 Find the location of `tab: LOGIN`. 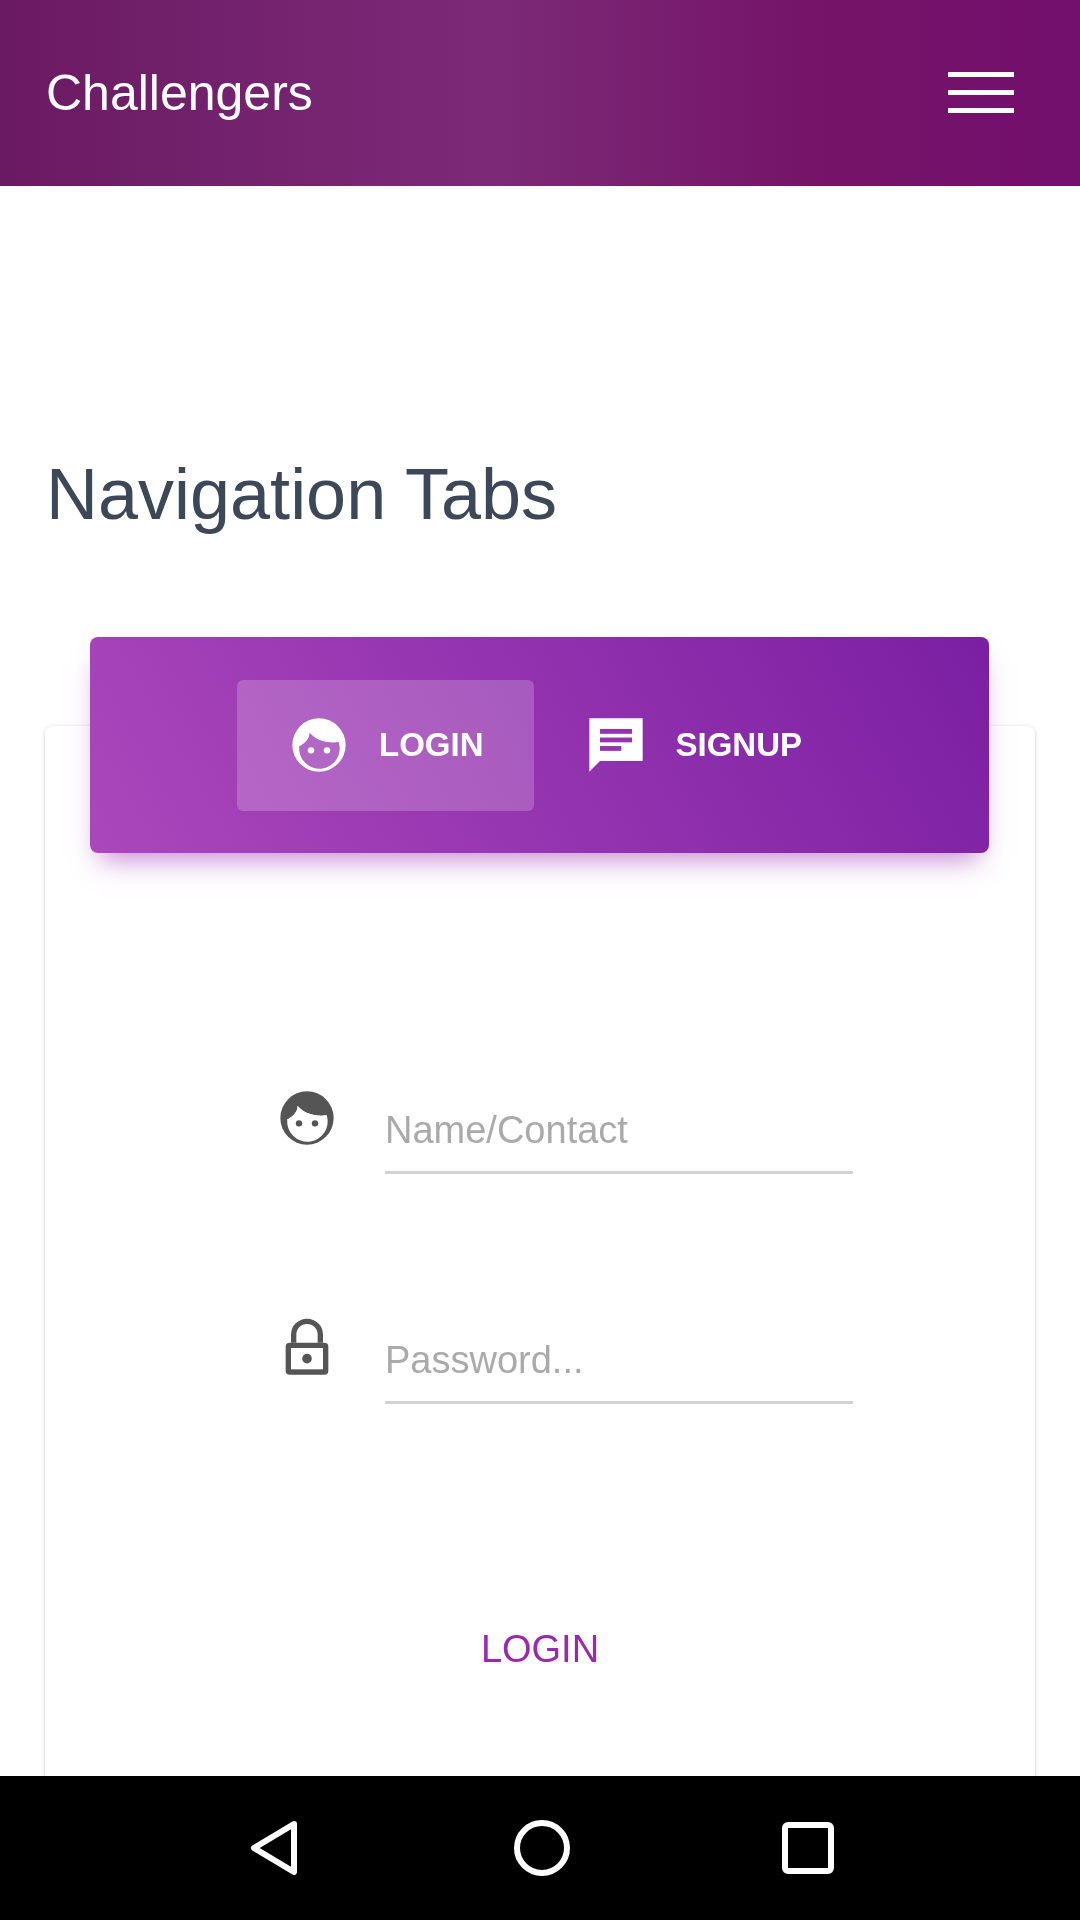

tab: LOGIN is located at coordinates (385, 745).